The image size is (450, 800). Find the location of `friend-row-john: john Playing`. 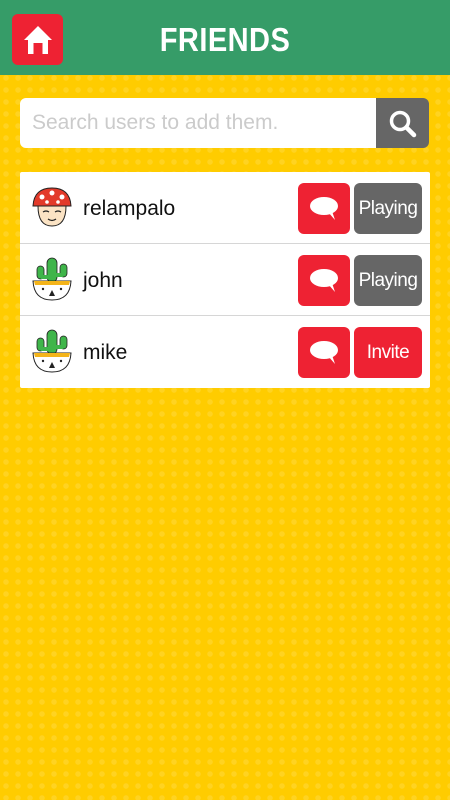

friend-row-john: john Playing is located at coordinates (225, 280).